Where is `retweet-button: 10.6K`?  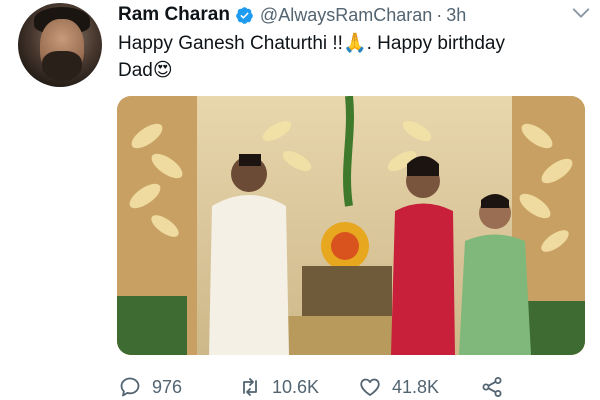
retweet-button: 10.6K is located at coordinates (278, 387).